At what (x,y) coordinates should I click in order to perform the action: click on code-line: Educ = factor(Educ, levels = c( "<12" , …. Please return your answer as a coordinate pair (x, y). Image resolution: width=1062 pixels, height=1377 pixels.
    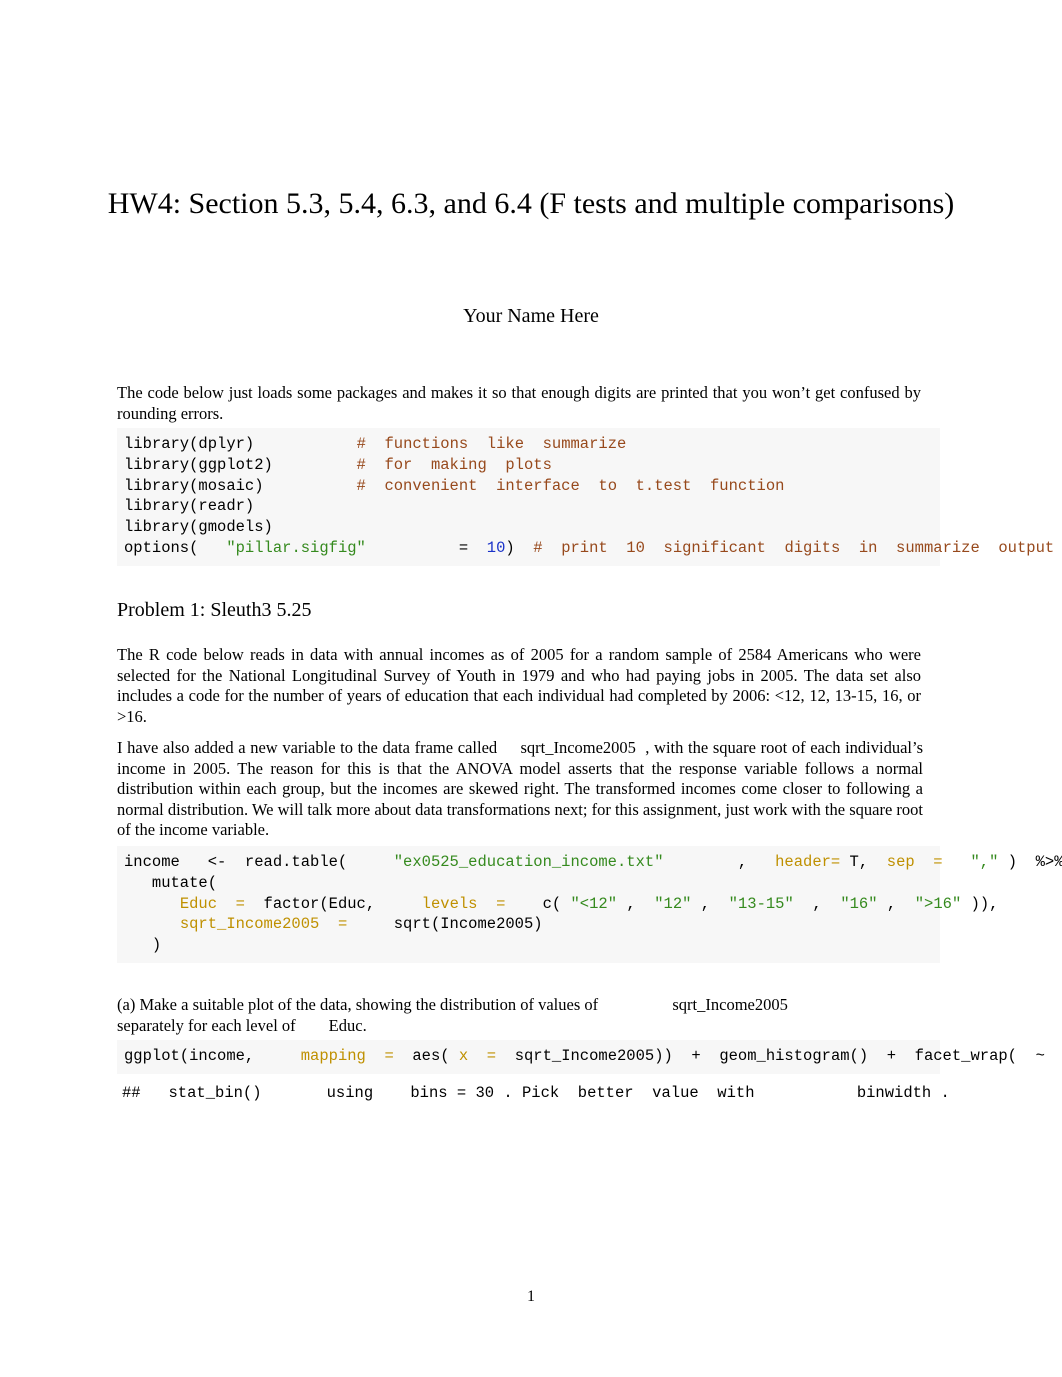
    Looking at the image, I should click on (561, 904).